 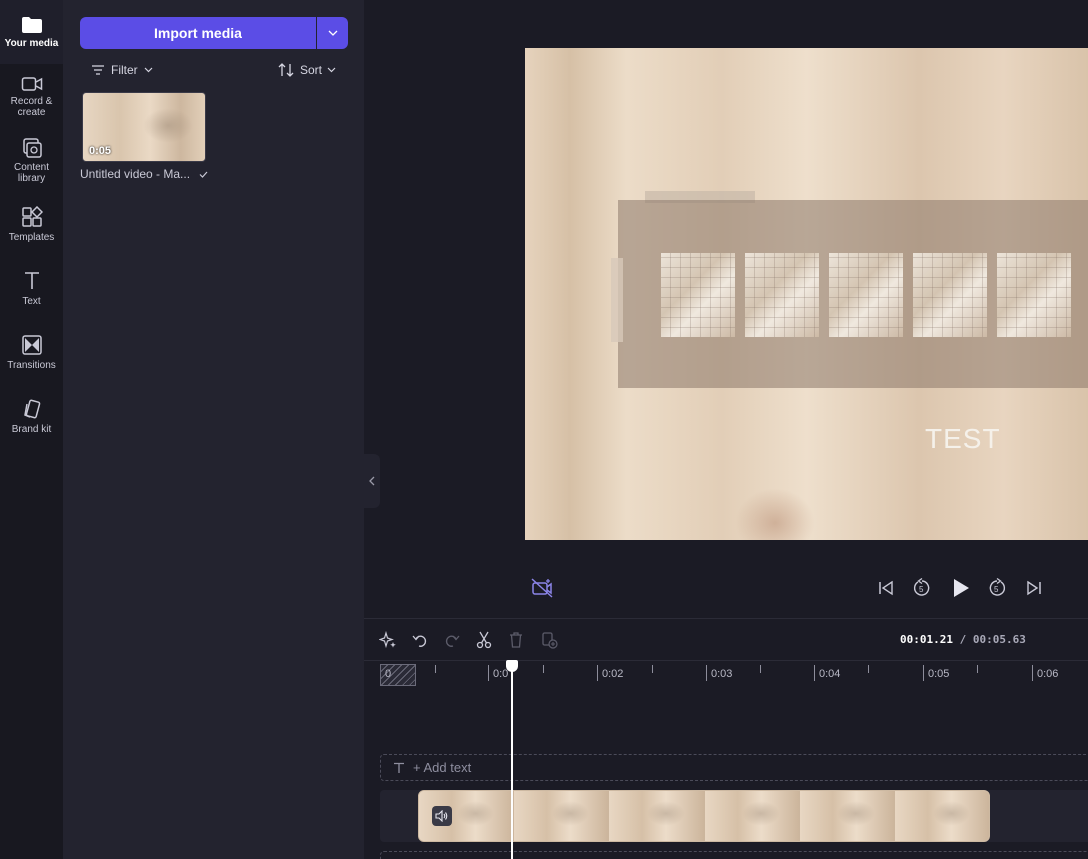 I want to click on skip-forward-icon, so click(x=1034, y=588).